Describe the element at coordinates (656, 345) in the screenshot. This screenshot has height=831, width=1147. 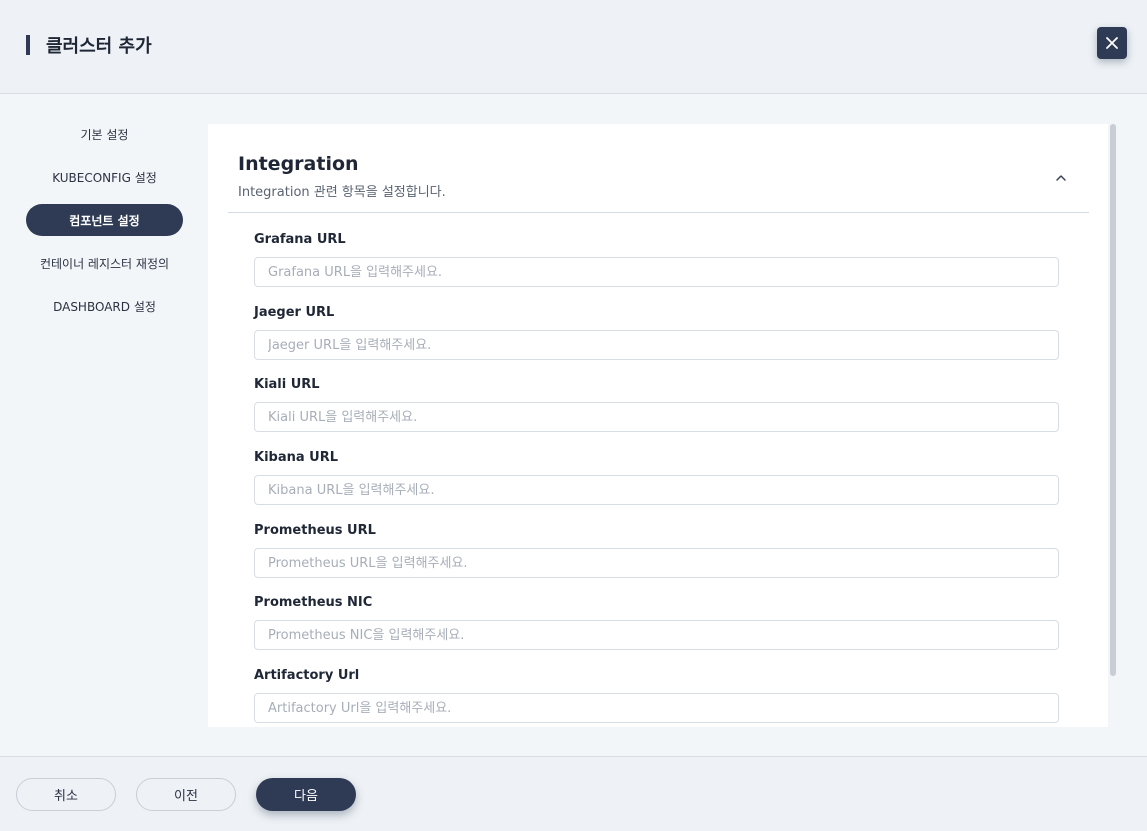
I see `jaeger-url-input` at that location.